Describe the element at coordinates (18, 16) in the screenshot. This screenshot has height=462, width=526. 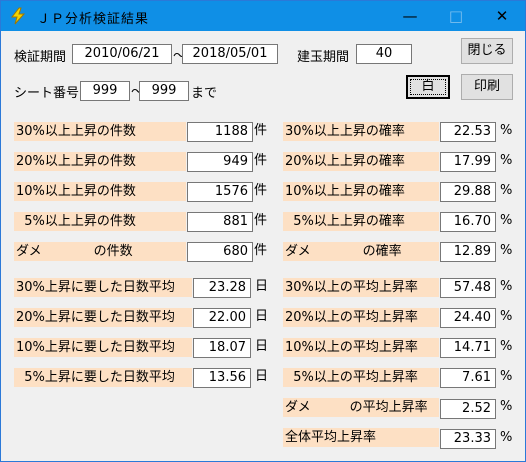
I see `lightning-icon` at that location.